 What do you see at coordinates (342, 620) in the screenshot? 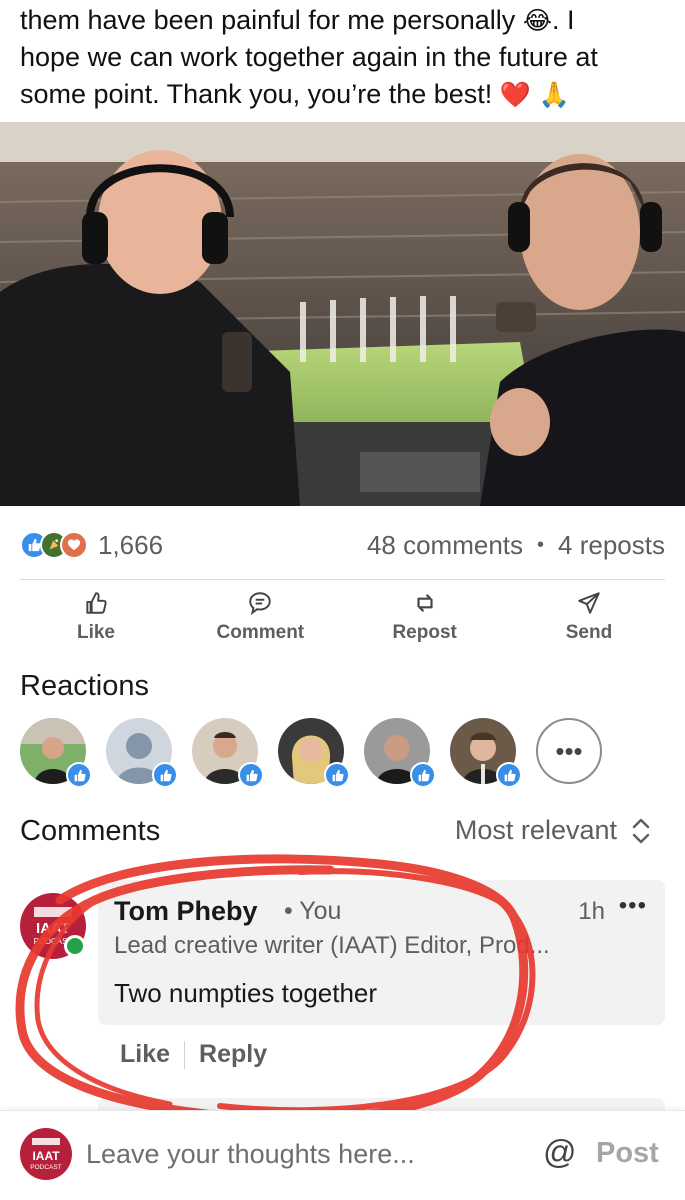
I see `post-action-bar: Like Comment Repost Send` at bounding box center [342, 620].